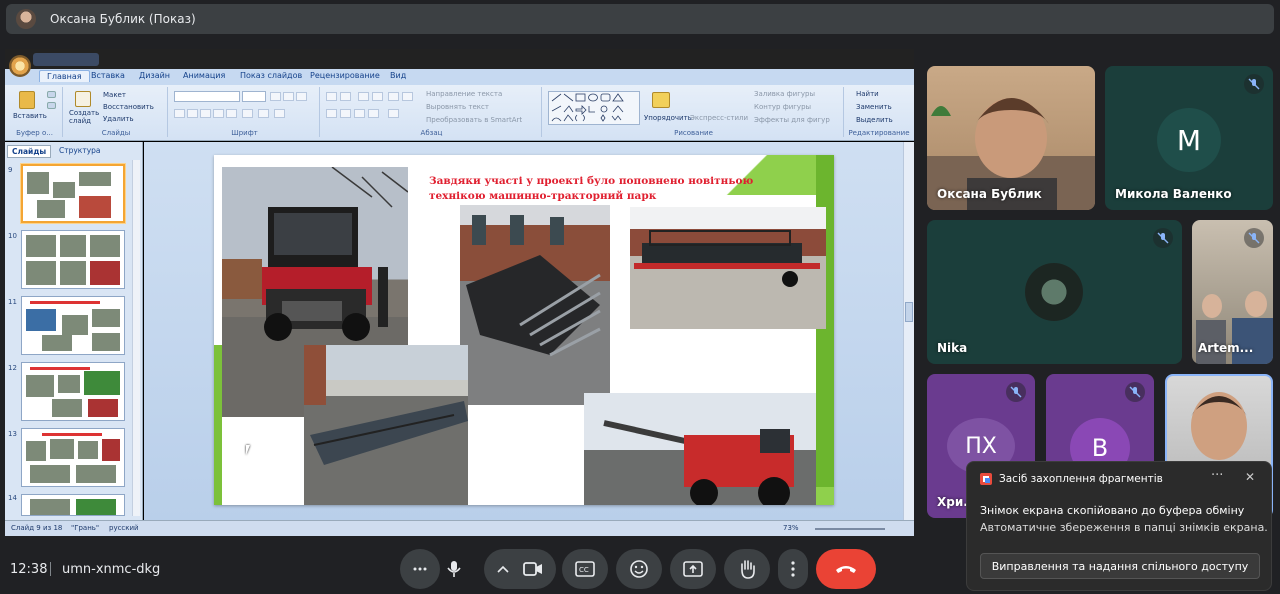  I want to click on quick-access-toolbar, so click(66, 59).